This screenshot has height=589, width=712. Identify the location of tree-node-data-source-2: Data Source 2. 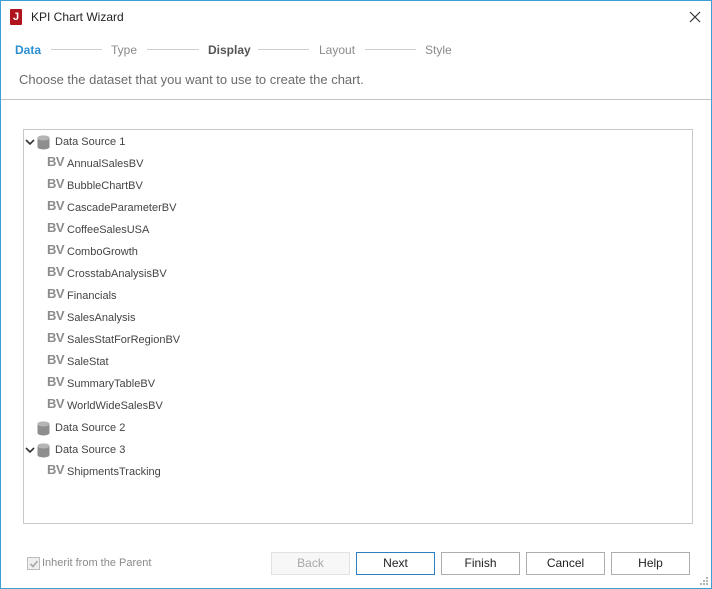
(124, 428).